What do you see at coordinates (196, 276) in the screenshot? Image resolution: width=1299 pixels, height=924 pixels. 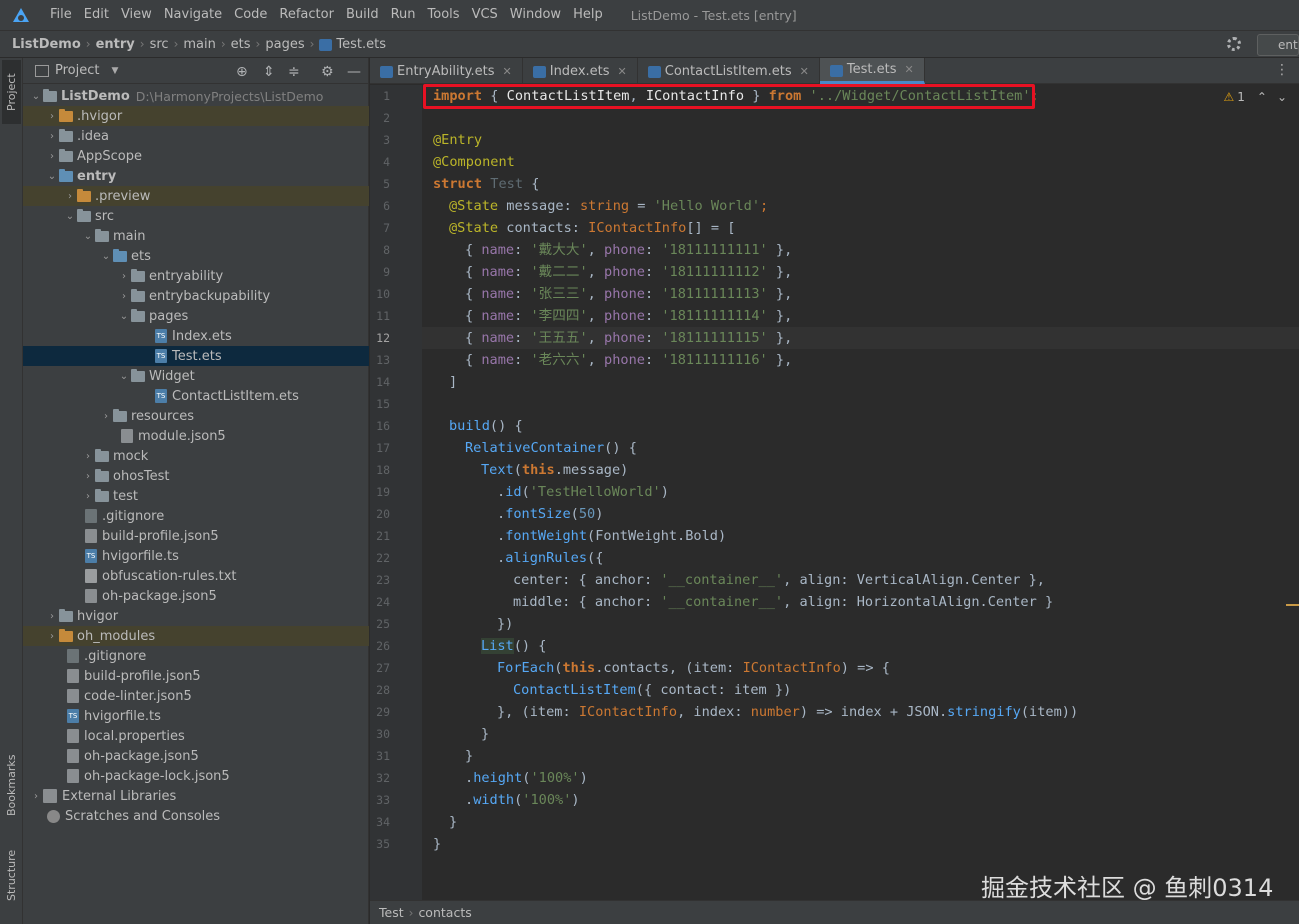 I see `tree-node-entryability: › entryability` at bounding box center [196, 276].